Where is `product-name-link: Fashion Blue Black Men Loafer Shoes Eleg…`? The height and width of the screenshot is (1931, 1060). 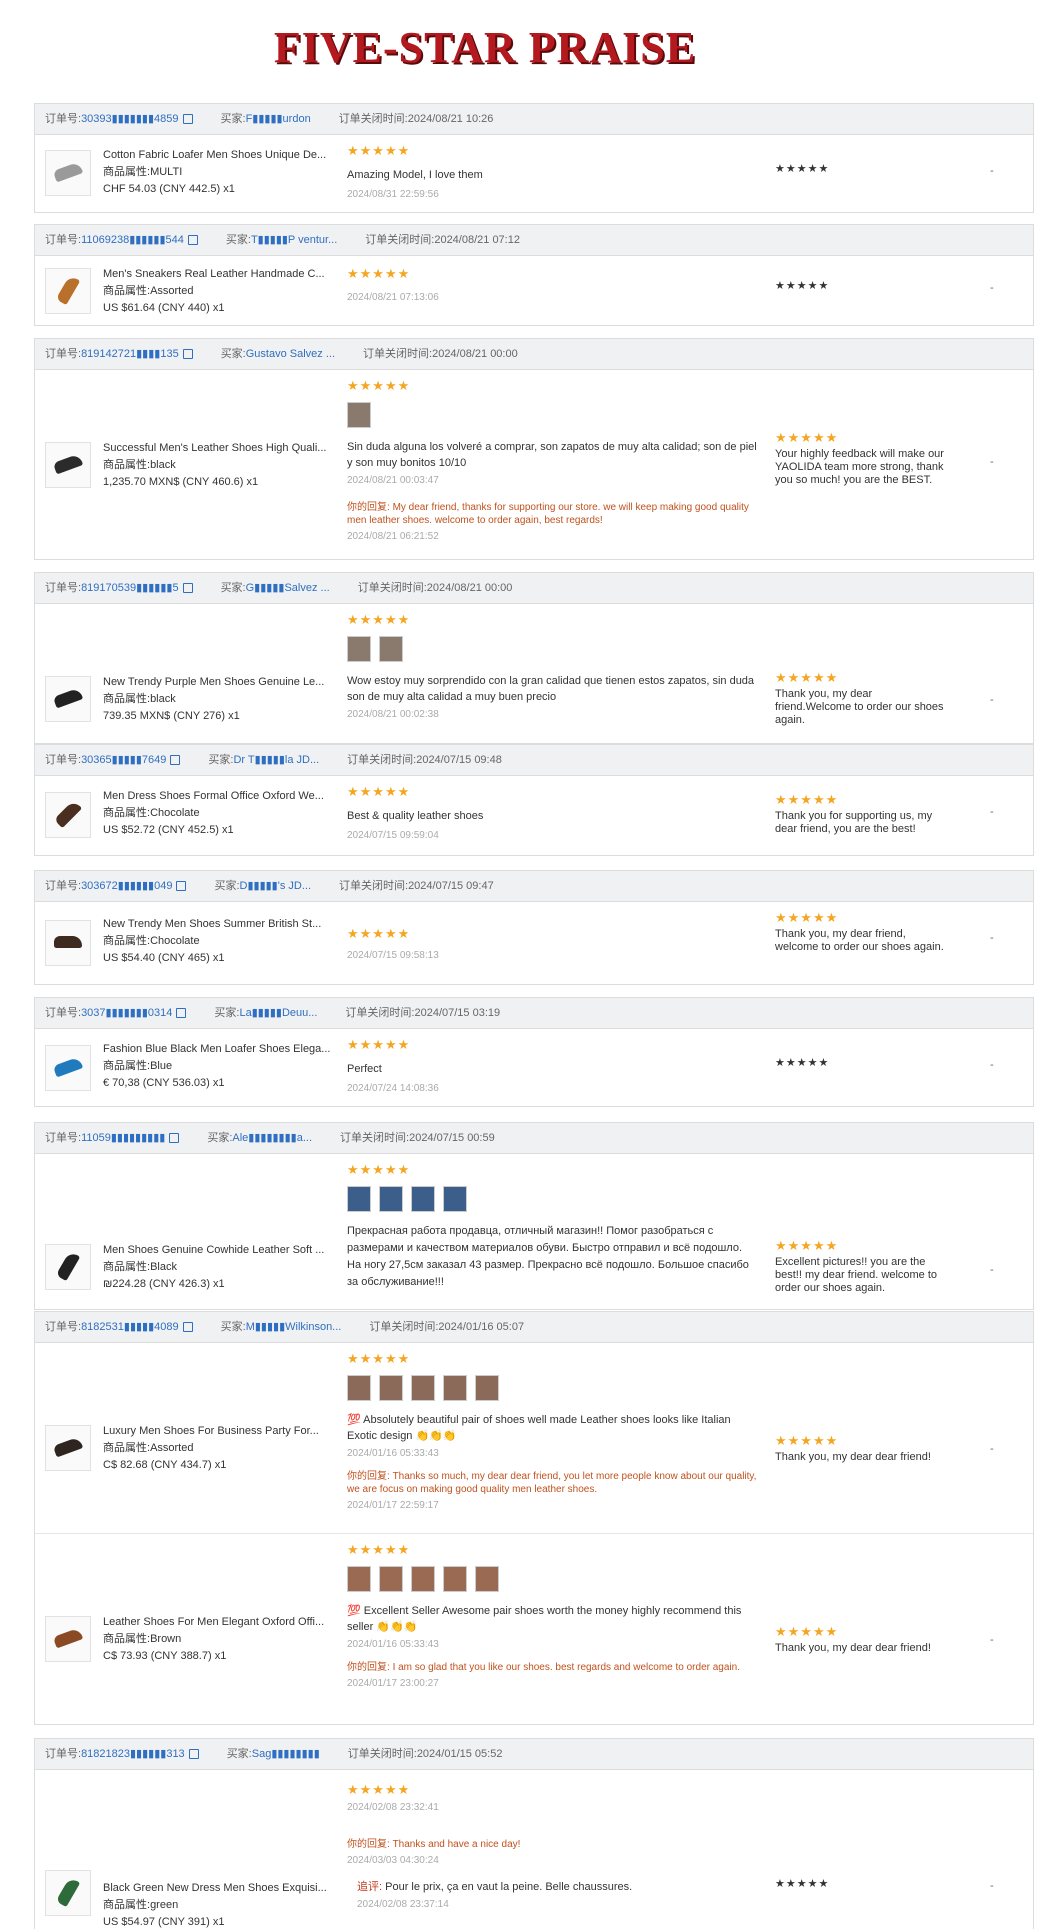
product-name-link: Fashion Blue Black Men Loafer Shoes Eleg… is located at coordinates (218, 1049).